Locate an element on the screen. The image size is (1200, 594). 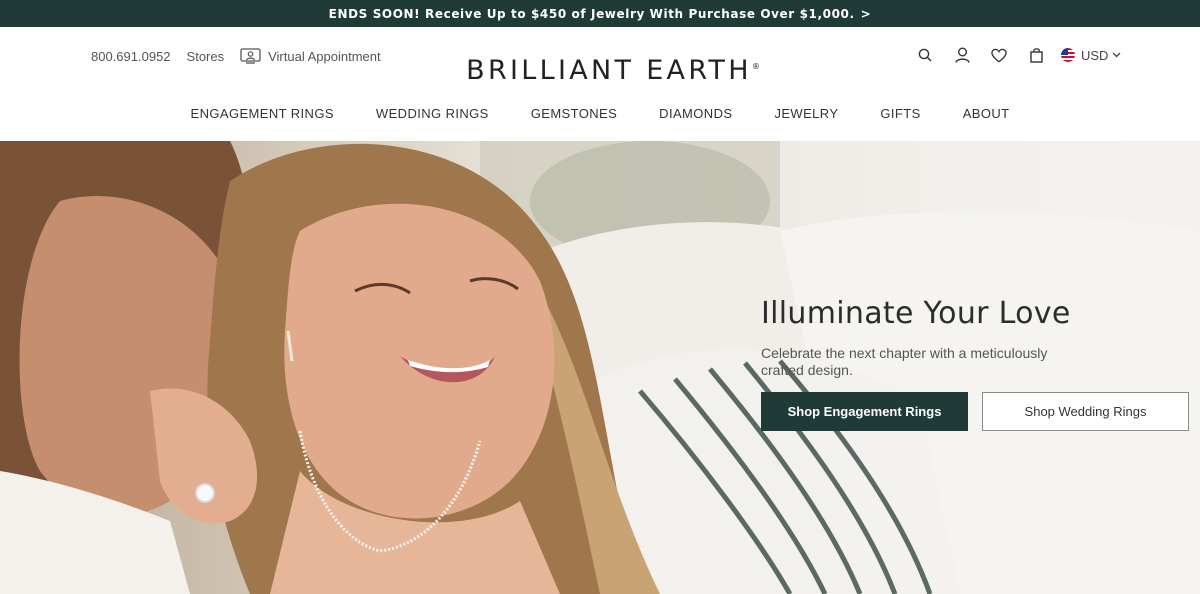
nav-wedding-rings: WEDDING RINGS is located at coordinates (432, 113).